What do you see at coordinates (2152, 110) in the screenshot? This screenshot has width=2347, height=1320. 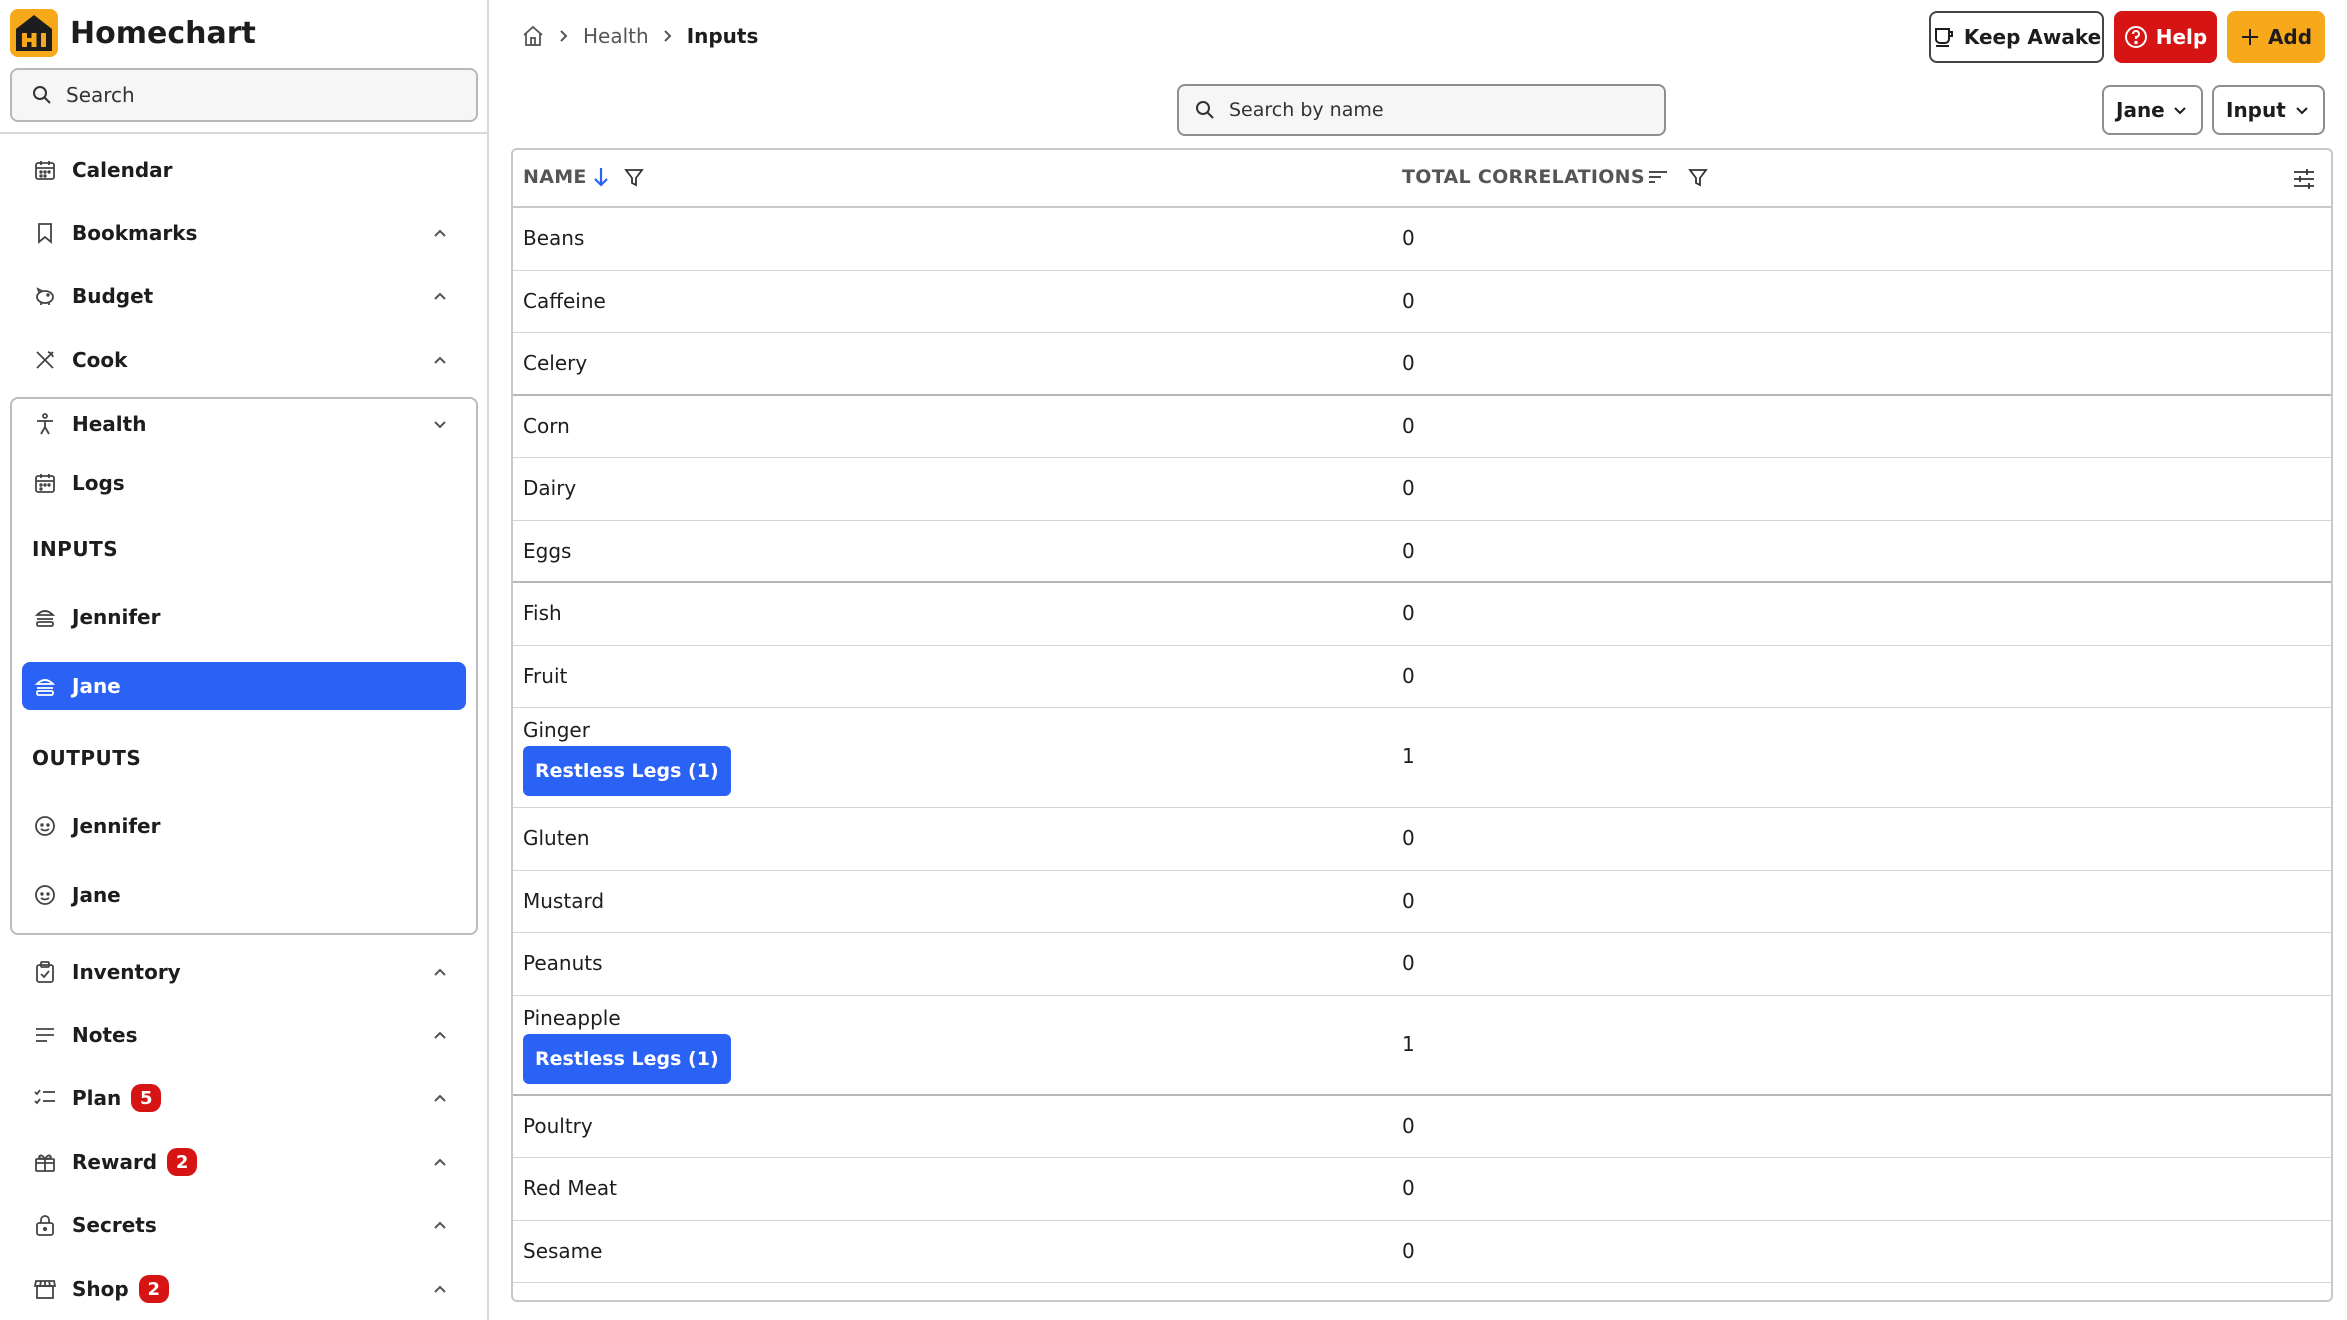 I see `person-select: Jane` at bounding box center [2152, 110].